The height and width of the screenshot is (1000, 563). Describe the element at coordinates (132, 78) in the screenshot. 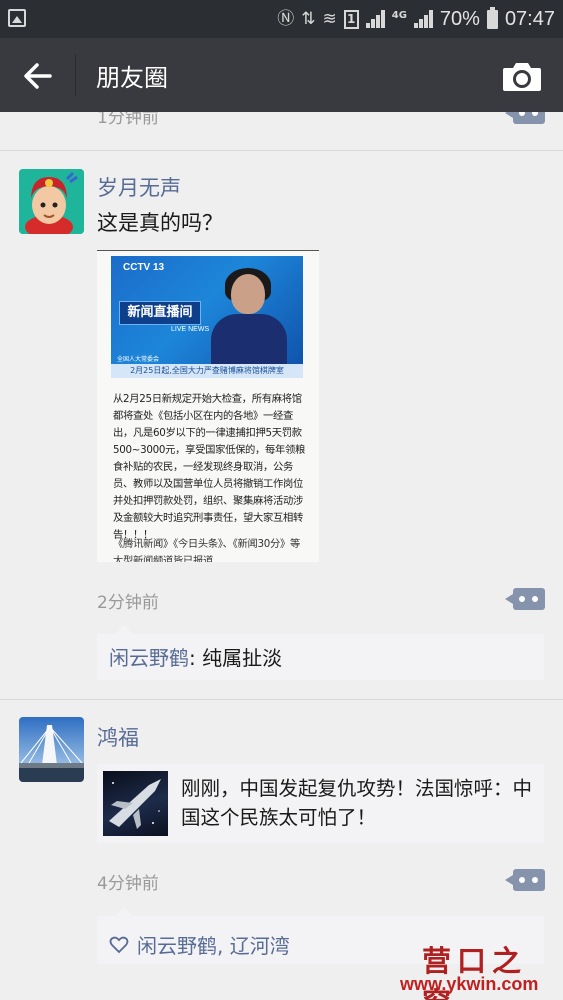

I see `page-title: 朋友圈` at that location.